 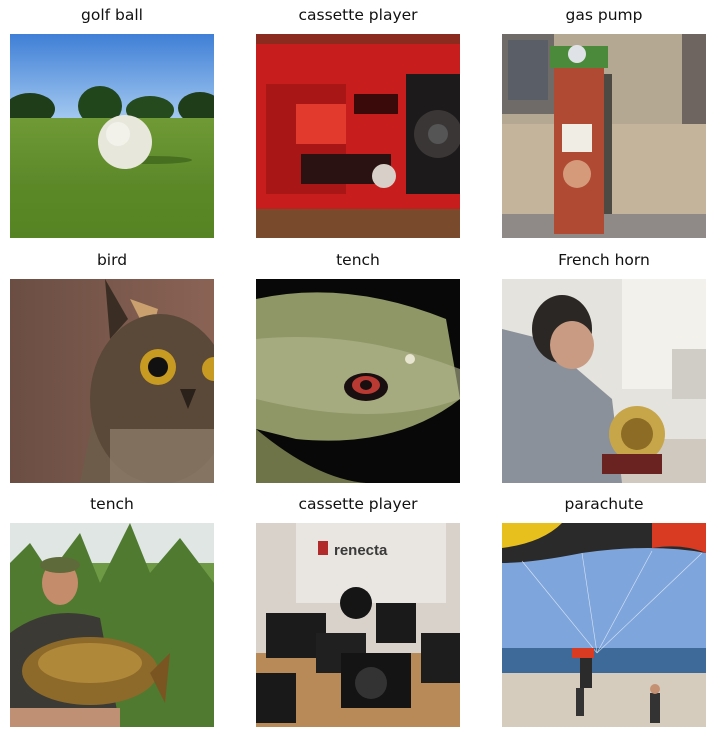 What do you see at coordinates (604, 625) in the screenshot?
I see `parachute-beach-photo` at bounding box center [604, 625].